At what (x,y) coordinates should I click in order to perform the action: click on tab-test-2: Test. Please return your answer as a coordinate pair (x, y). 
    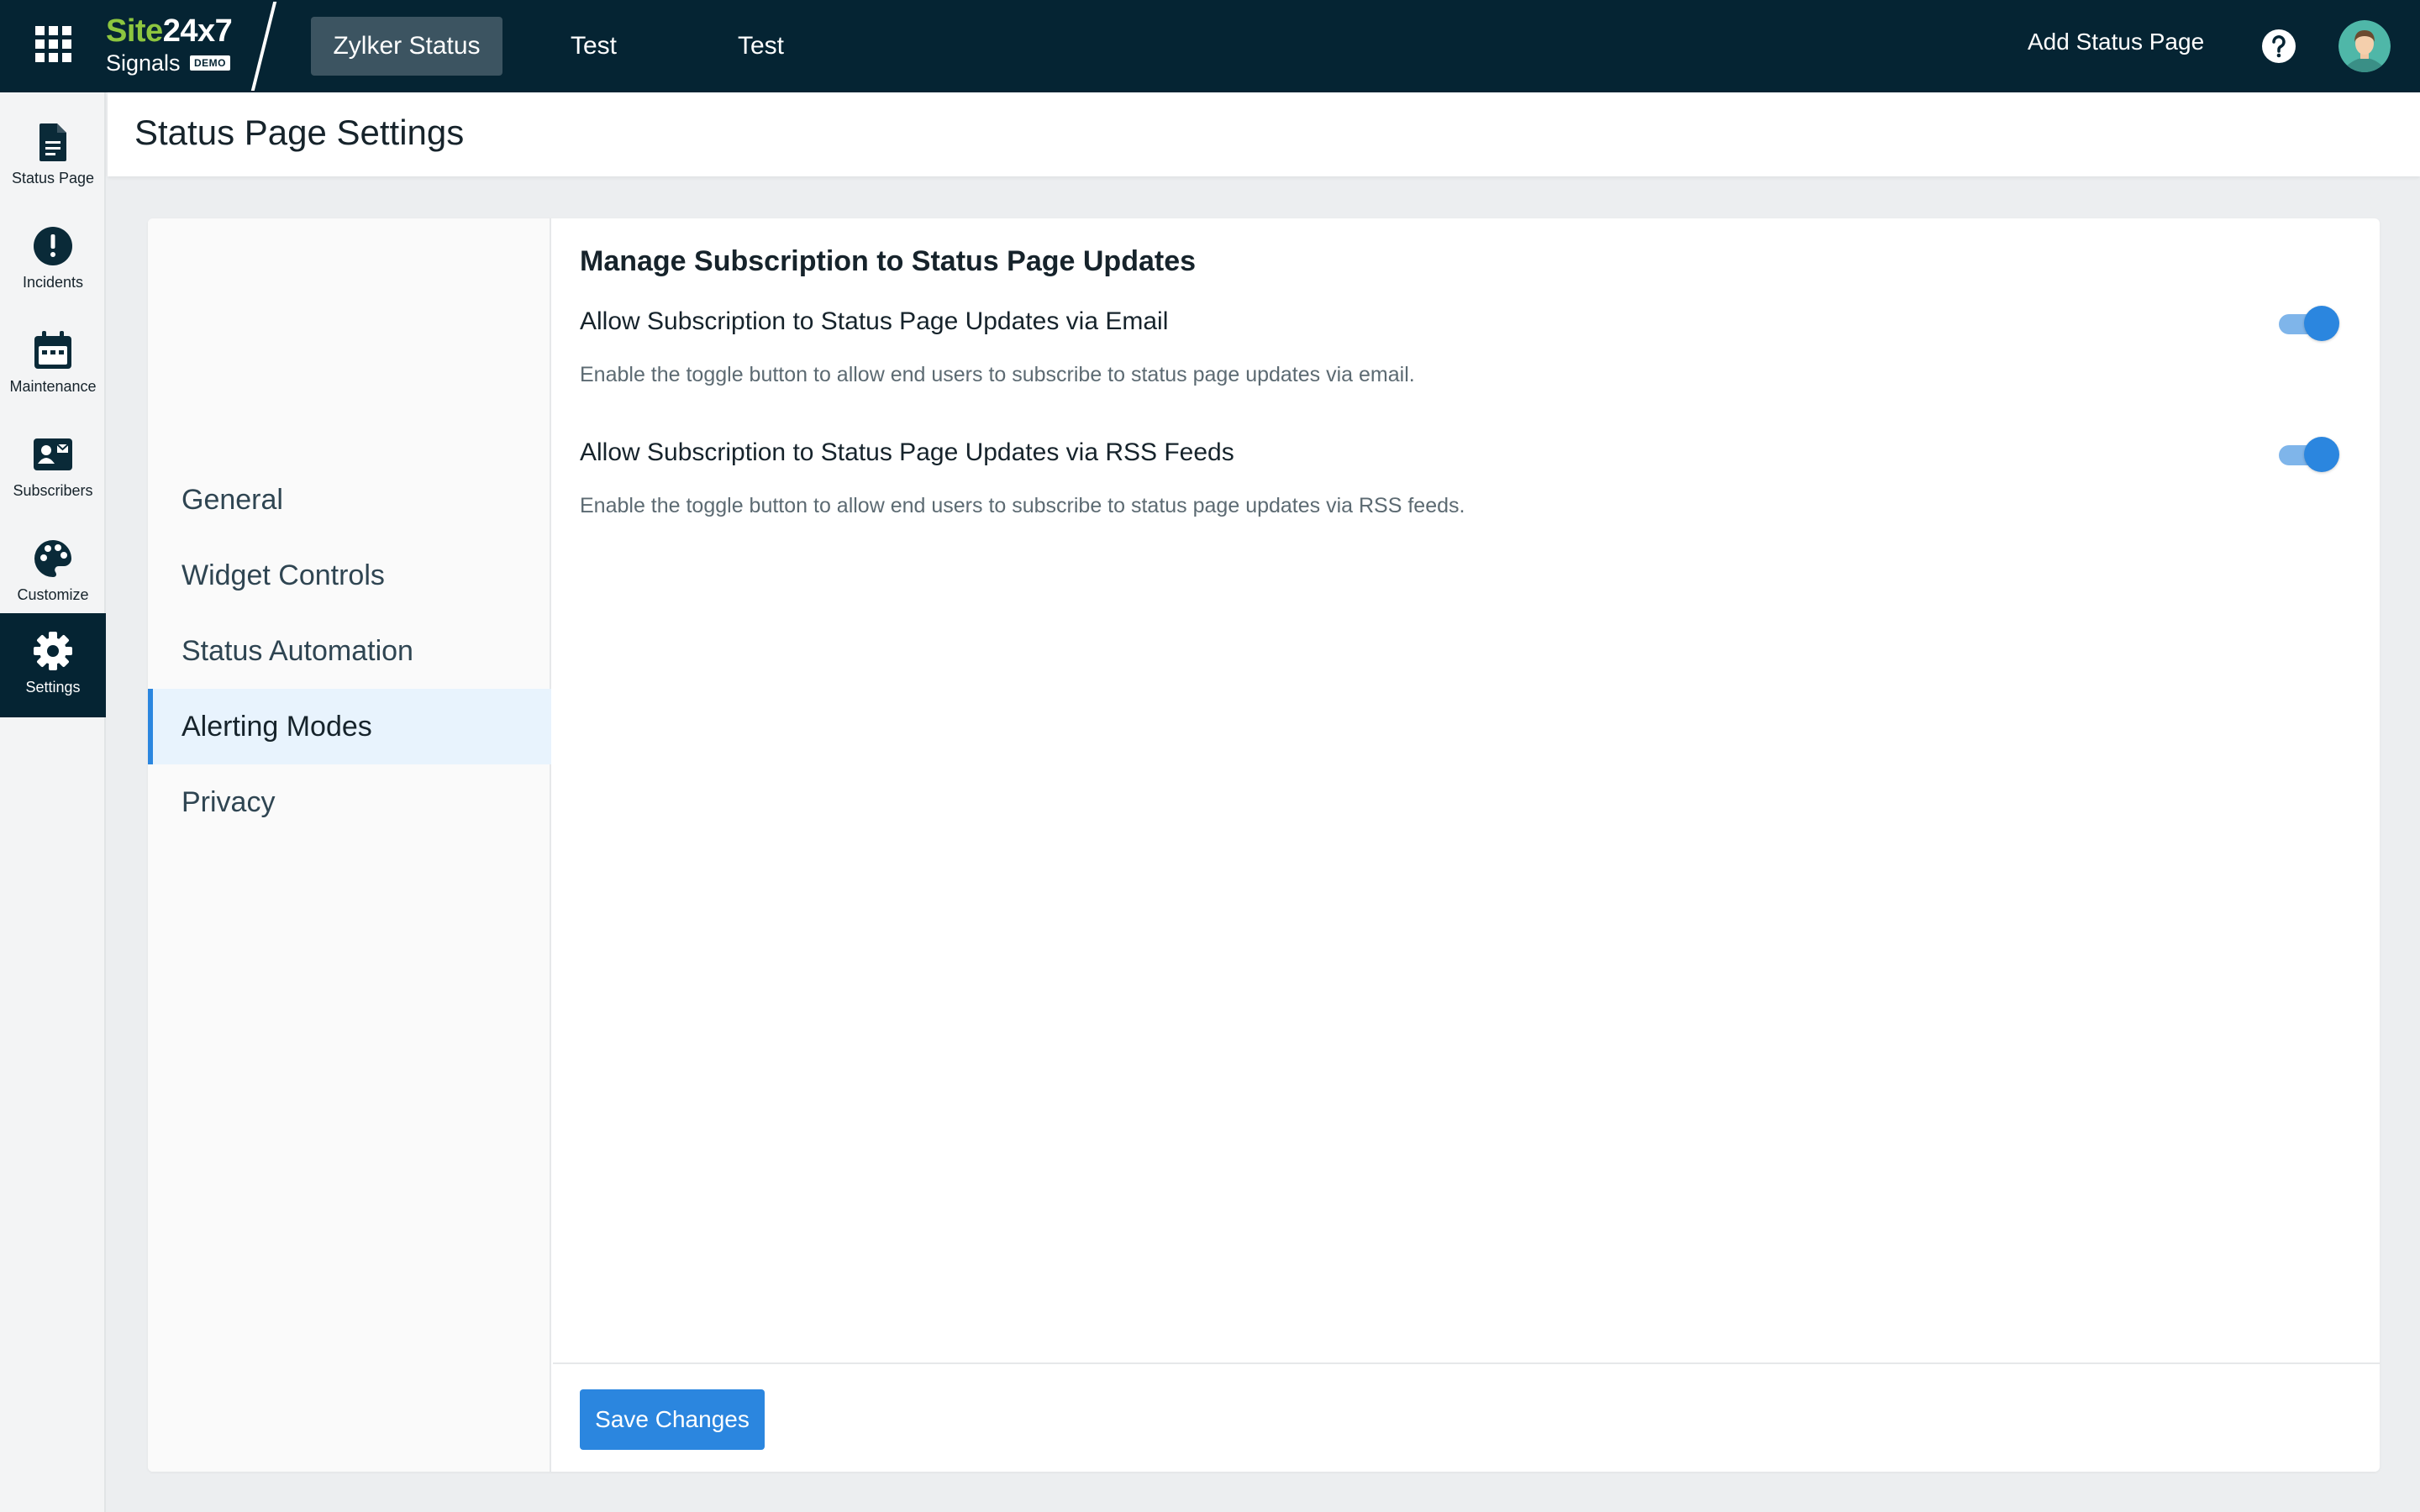
    Looking at the image, I should click on (761, 46).